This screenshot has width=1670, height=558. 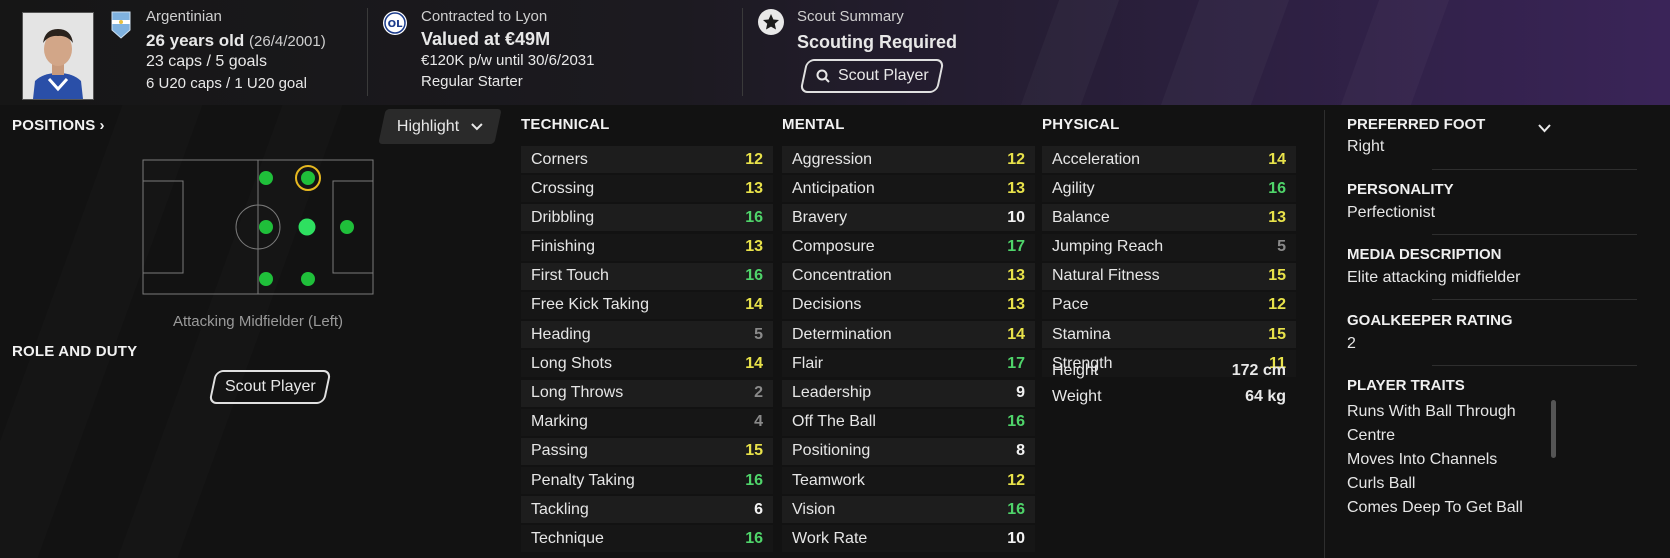 I want to click on attribute-row: Free Kick Taking 14, so click(x=647, y=305).